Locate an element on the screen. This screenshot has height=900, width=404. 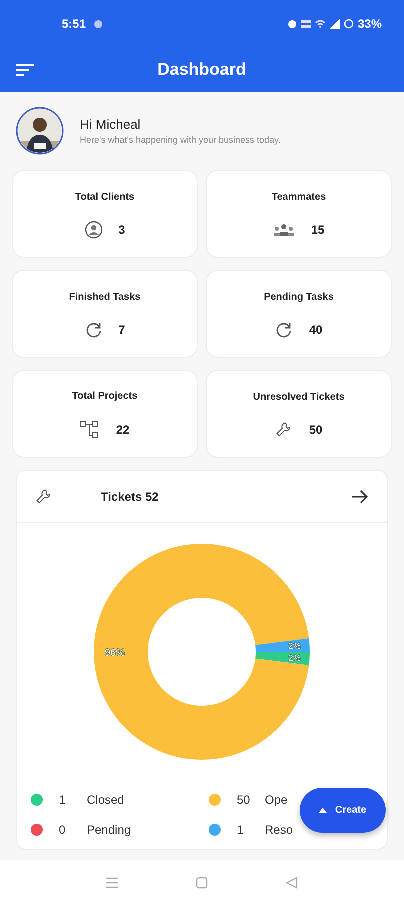
stat-label: Teammates is located at coordinates (299, 197).